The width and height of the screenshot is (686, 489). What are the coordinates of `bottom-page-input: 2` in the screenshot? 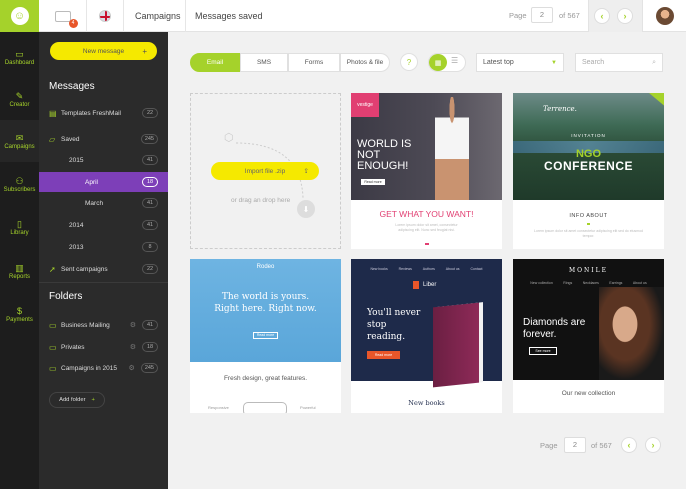 It's located at (575, 445).